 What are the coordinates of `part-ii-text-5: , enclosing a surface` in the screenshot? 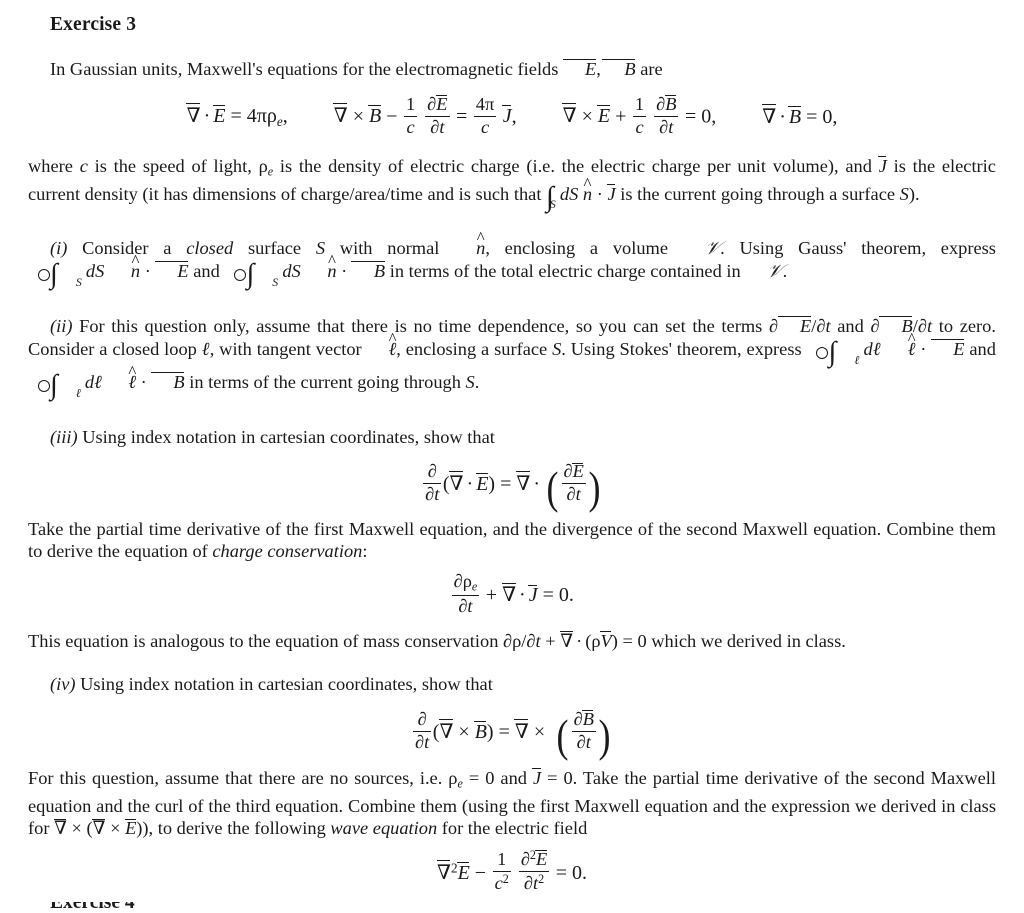 It's located at (472, 349).